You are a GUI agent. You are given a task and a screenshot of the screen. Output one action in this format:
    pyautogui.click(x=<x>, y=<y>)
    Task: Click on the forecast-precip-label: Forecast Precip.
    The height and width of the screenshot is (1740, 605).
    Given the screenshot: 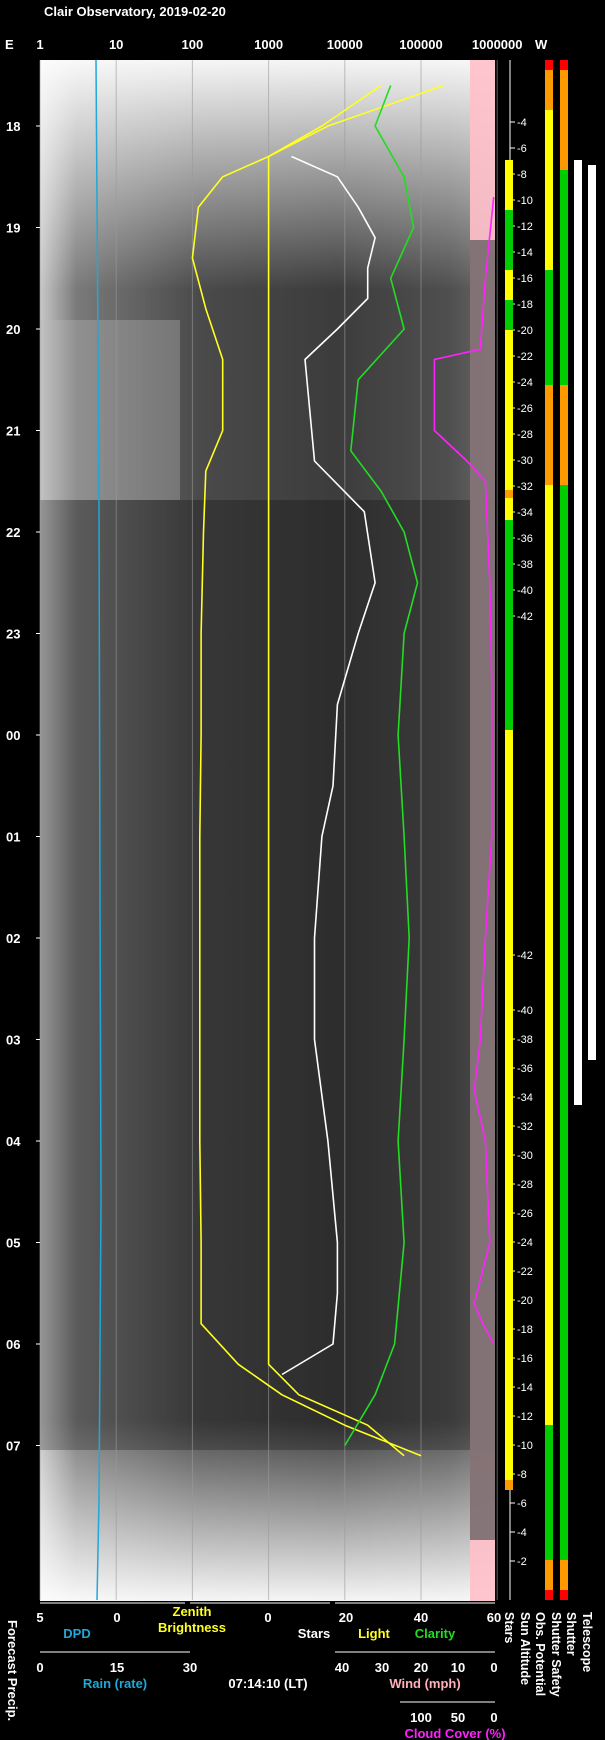 What is the action you would take?
    pyautogui.click(x=12, y=1670)
    